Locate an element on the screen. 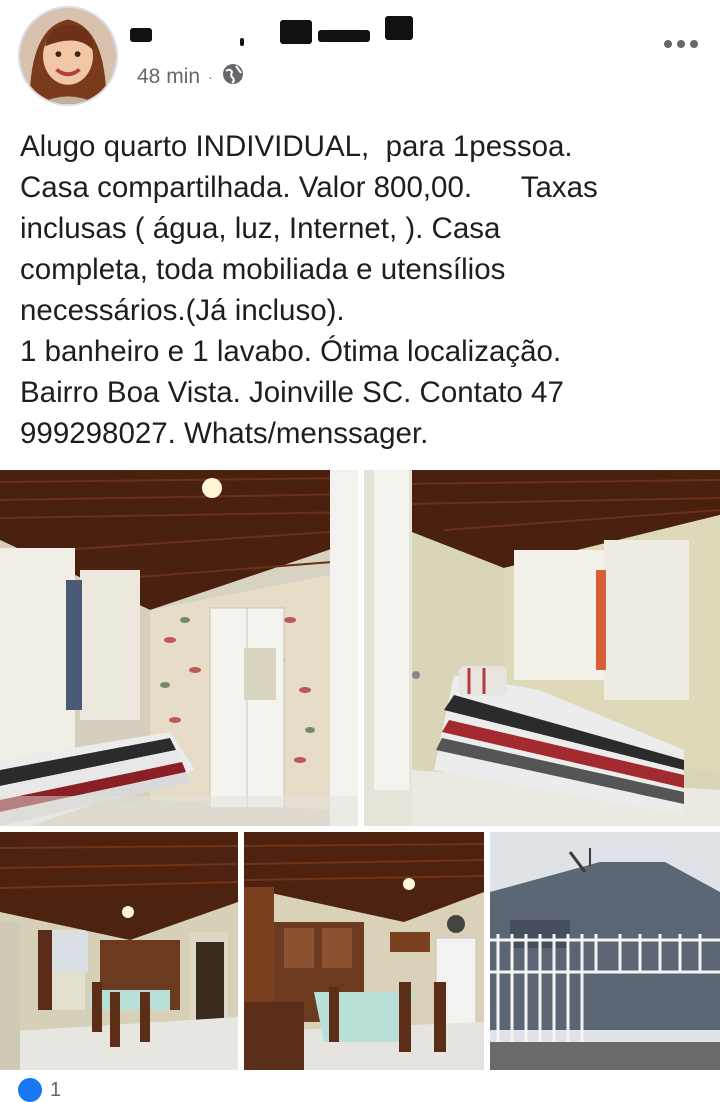 Image resolution: width=720 pixels, height=1102 pixels. post-meta: 48 min · is located at coordinates (191, 77).